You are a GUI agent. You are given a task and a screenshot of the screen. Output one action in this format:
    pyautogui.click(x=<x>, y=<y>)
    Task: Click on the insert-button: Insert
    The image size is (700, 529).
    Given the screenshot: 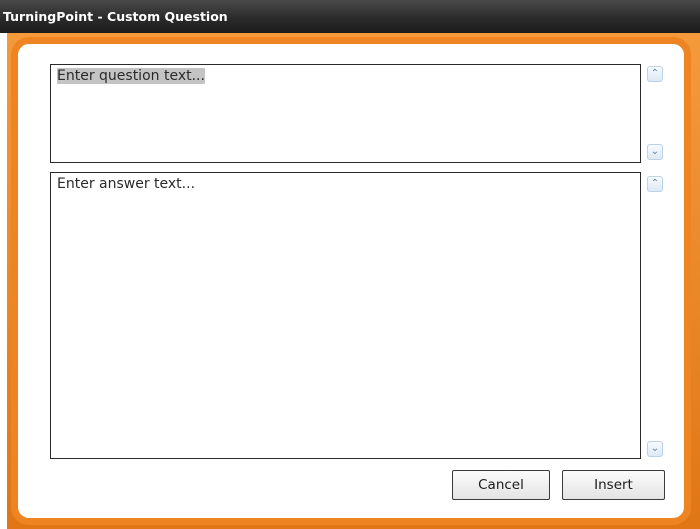 What is the action you would take?
    pyautogui.click(x=613, y=485)
    